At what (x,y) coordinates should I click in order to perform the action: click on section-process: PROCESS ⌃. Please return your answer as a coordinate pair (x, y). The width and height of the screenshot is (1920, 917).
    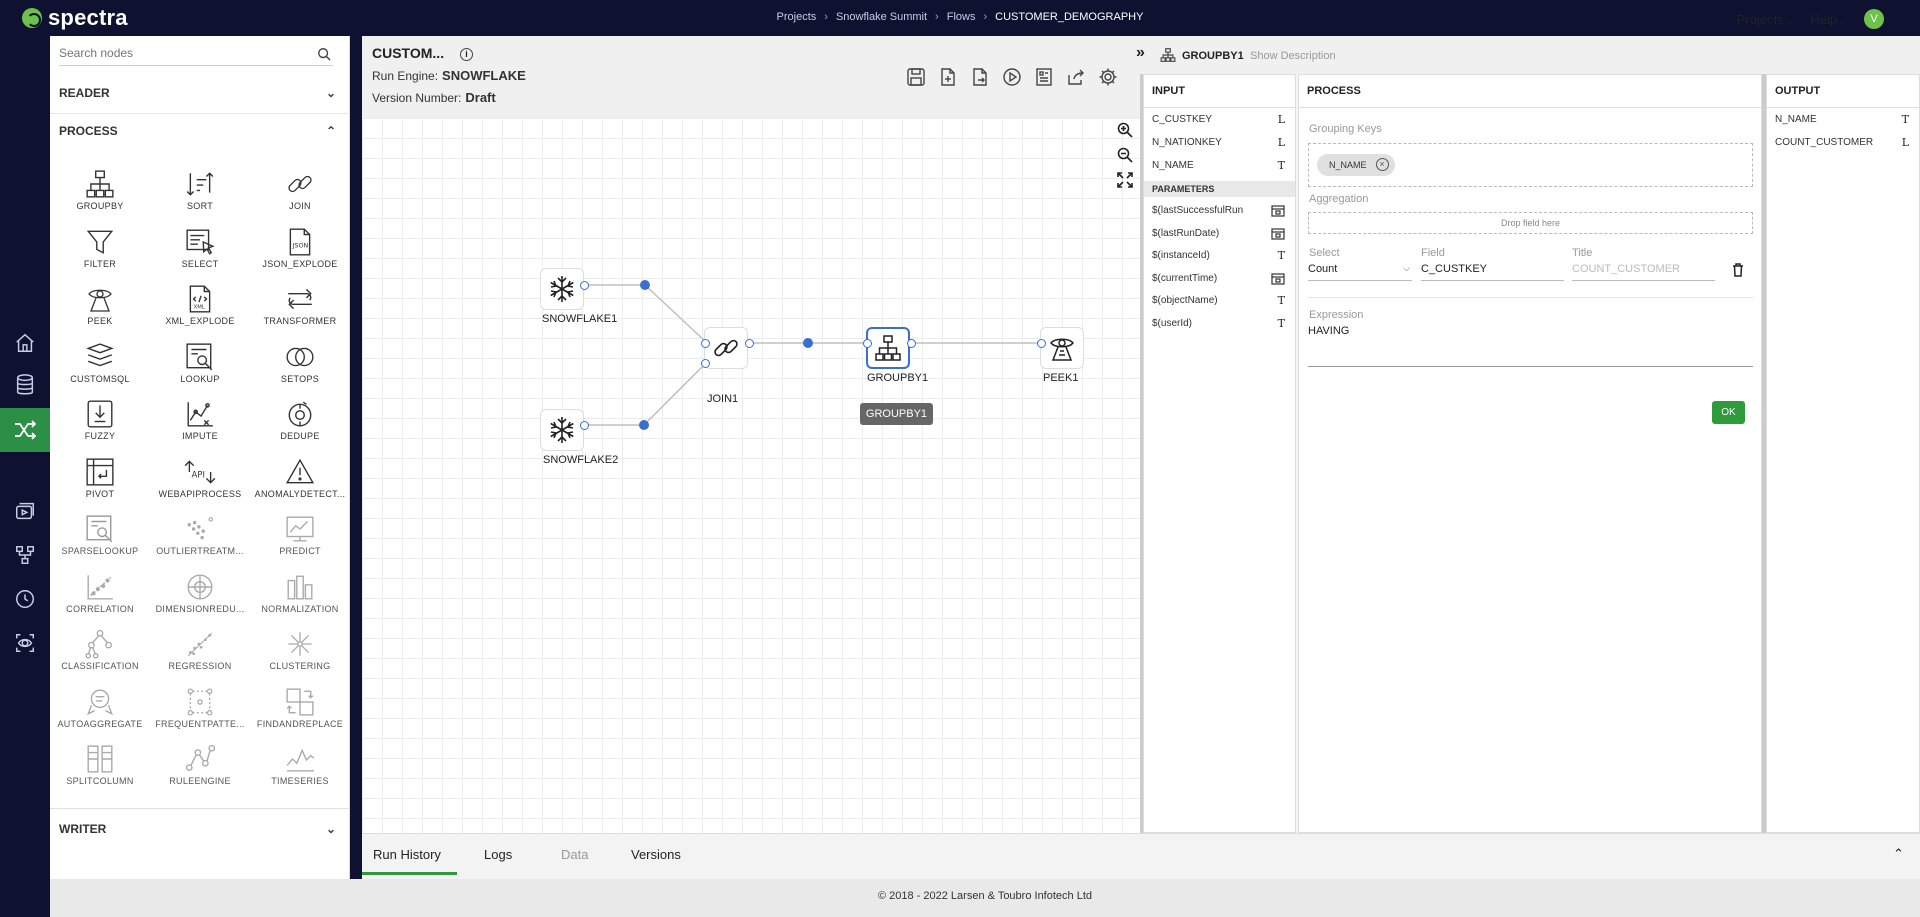
    Looking at the image, I should click on (200, 133).